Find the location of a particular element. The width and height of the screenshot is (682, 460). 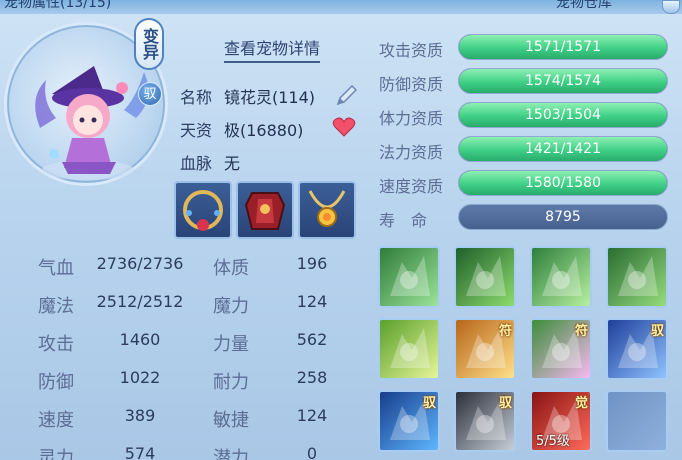

heart-charm-icon: 符 is located at coordinates (561, 349).